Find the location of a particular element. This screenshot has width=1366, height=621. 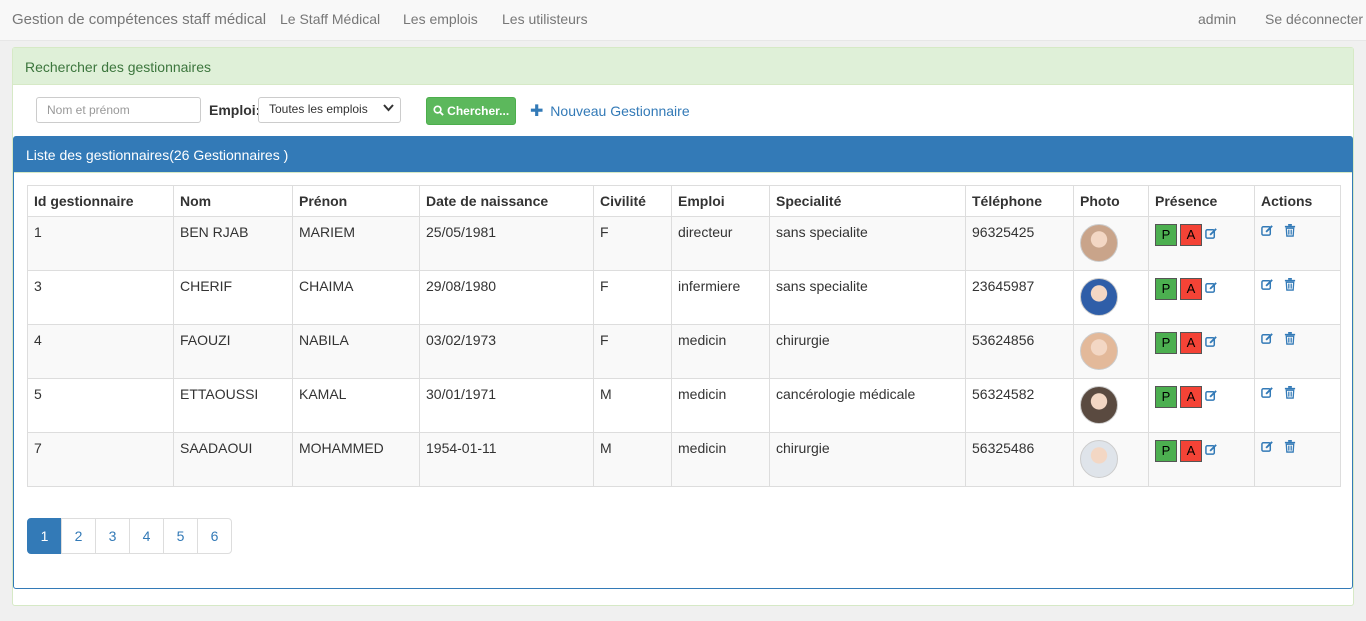

col-actions: Actions is located at coordinates (1297, 201).